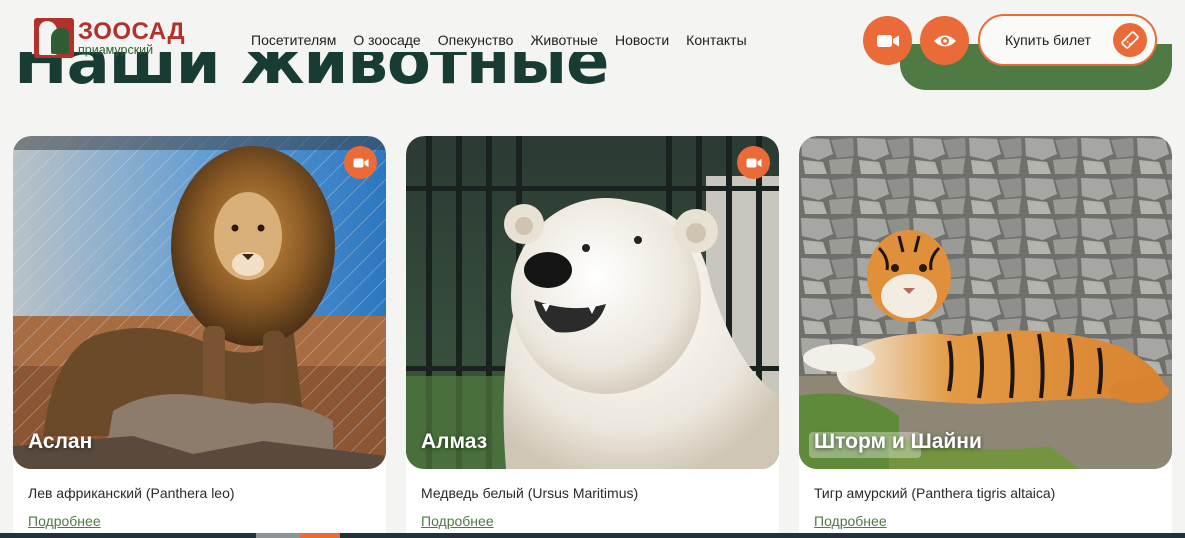 The width and height of the screenshot is (1185, 538). I want to click on buy-ticket-button: Купить билет, so click(1067, 40).